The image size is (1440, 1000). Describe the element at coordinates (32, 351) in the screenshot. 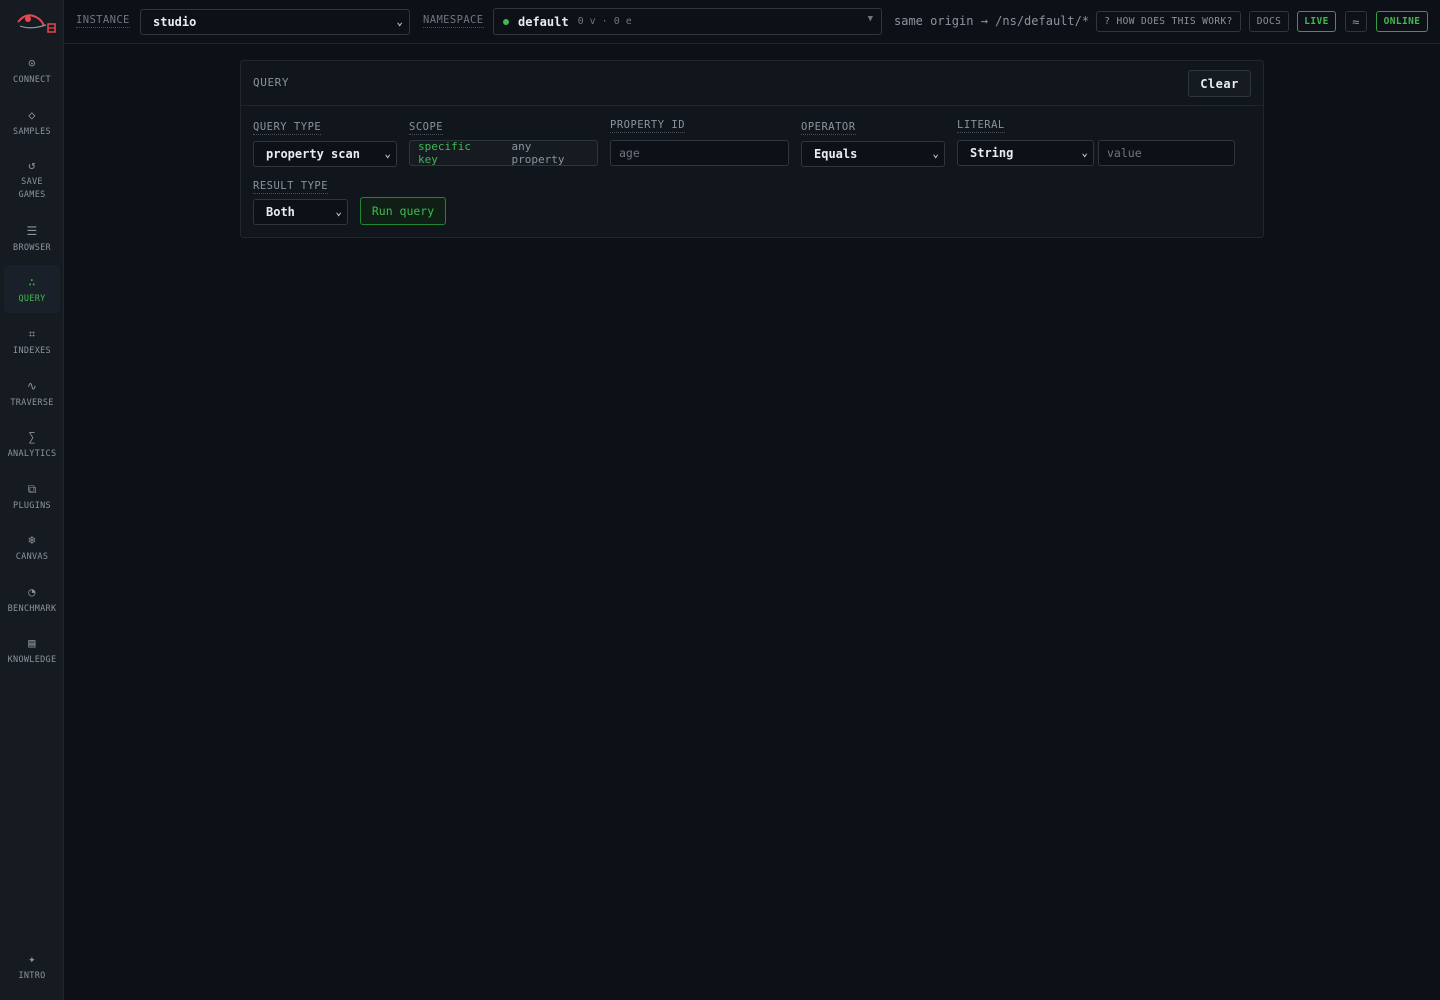

I see `nav-label: INDEXES` at that location.